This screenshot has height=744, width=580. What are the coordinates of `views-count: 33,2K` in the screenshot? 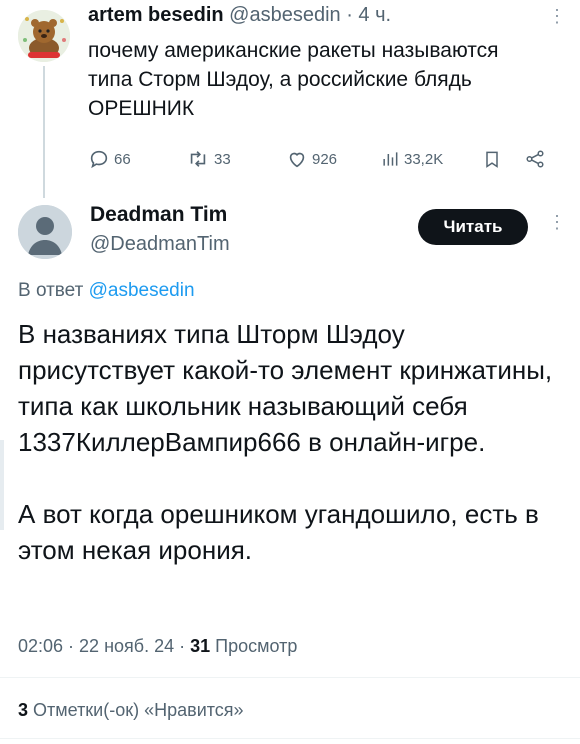 It's located at (424, 159).